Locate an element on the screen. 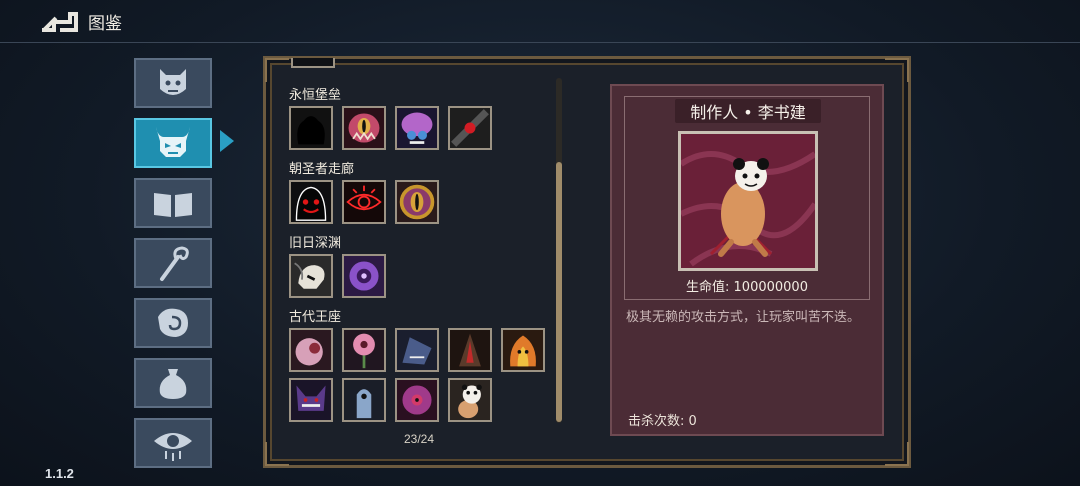 Image resolution: width=1080 pixels, height=486 pixels. tab-monsters is located at coordinates (173, 143).